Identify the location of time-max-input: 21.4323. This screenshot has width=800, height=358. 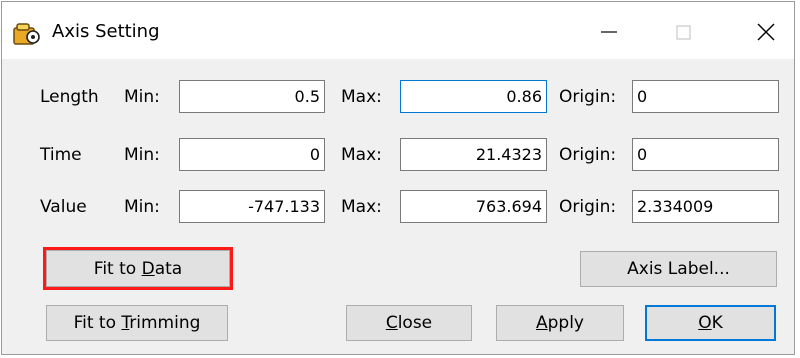
(473, 154).